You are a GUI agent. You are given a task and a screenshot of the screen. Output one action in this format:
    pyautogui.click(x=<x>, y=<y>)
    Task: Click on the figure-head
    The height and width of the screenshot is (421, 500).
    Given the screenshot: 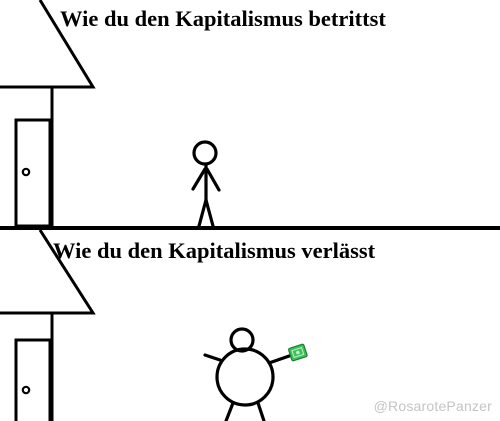 What is the action you would take?
    pyautogui.click(x=205, y=153)
    